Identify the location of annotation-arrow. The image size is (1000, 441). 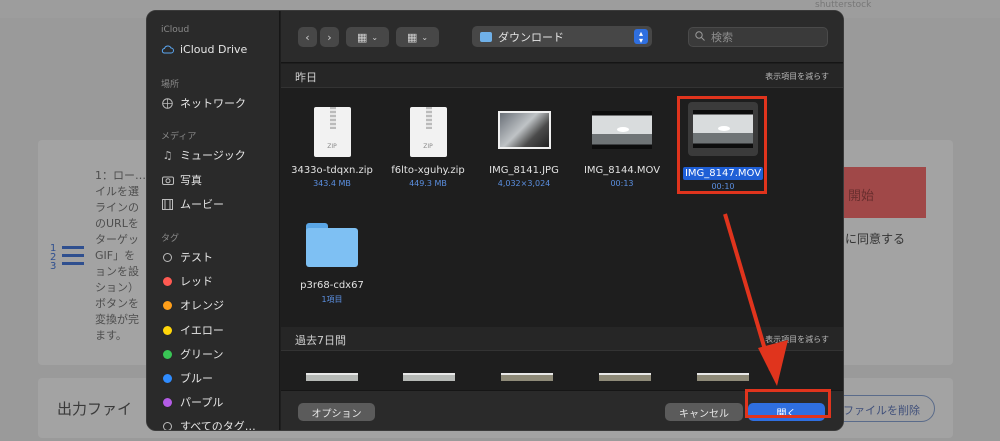
(755, 299).